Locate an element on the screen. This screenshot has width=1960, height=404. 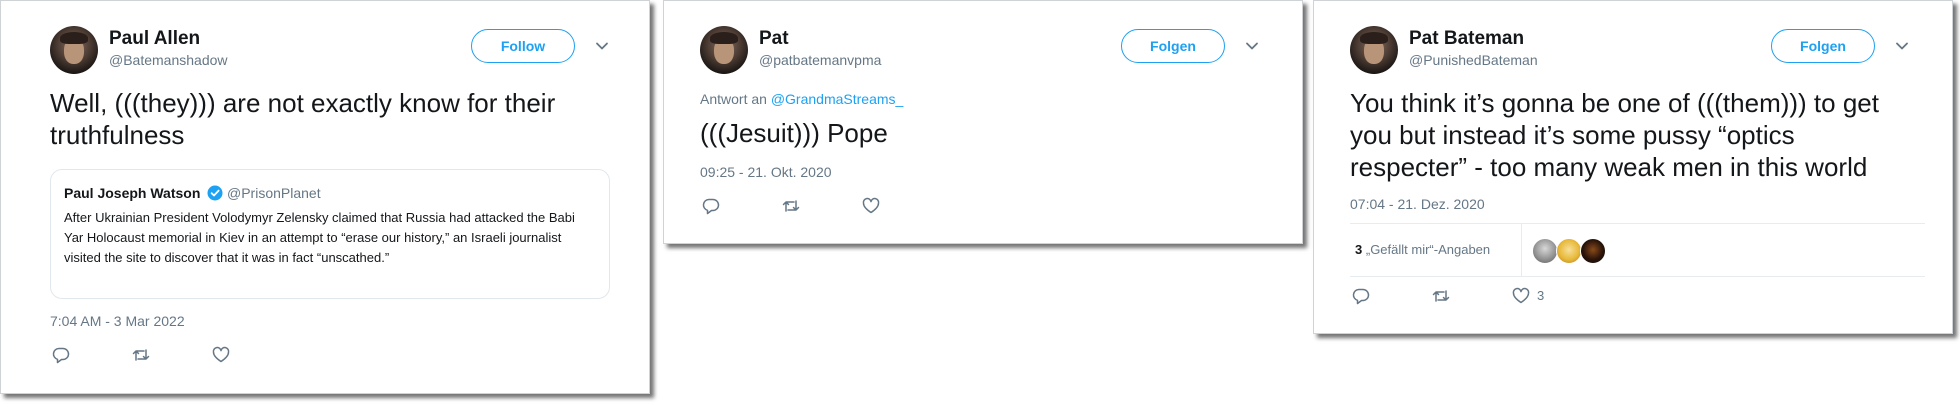
reply-to-handle-link: @GrandmaStreams_ is located at coordinates (837, 99).